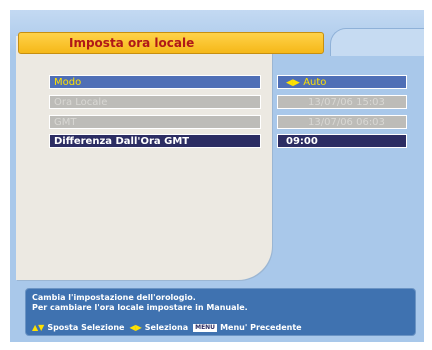 The image size is (432, 350). Describe the element at coordinates (346, 102) in the screenshot. I see `ora-locale-text: 13/07/06 15:03` at that location.